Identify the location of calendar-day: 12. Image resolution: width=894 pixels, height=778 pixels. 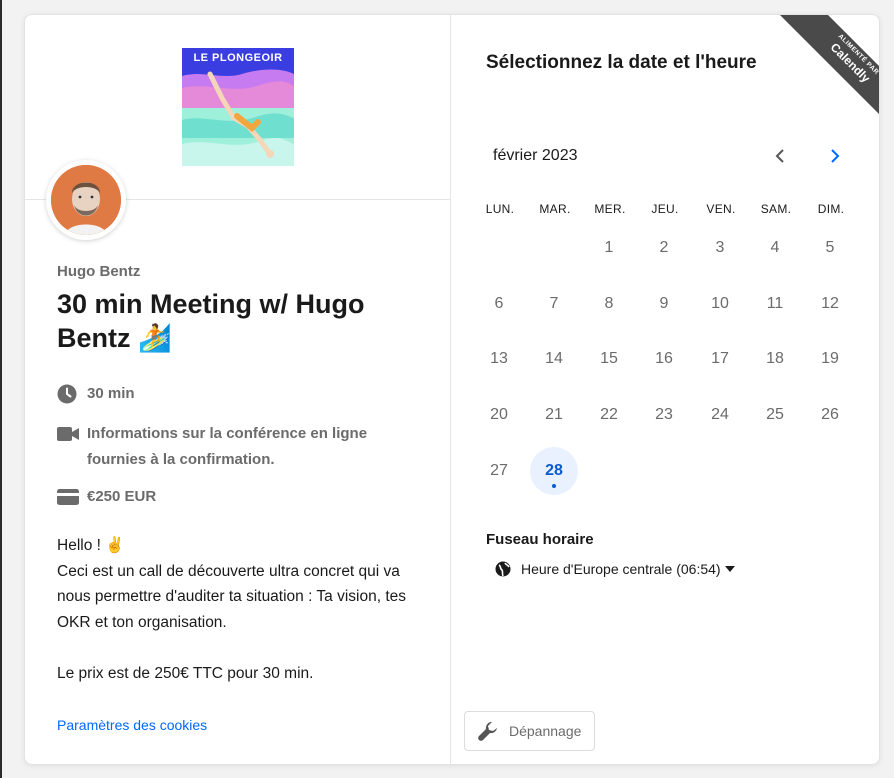
(830, 303).